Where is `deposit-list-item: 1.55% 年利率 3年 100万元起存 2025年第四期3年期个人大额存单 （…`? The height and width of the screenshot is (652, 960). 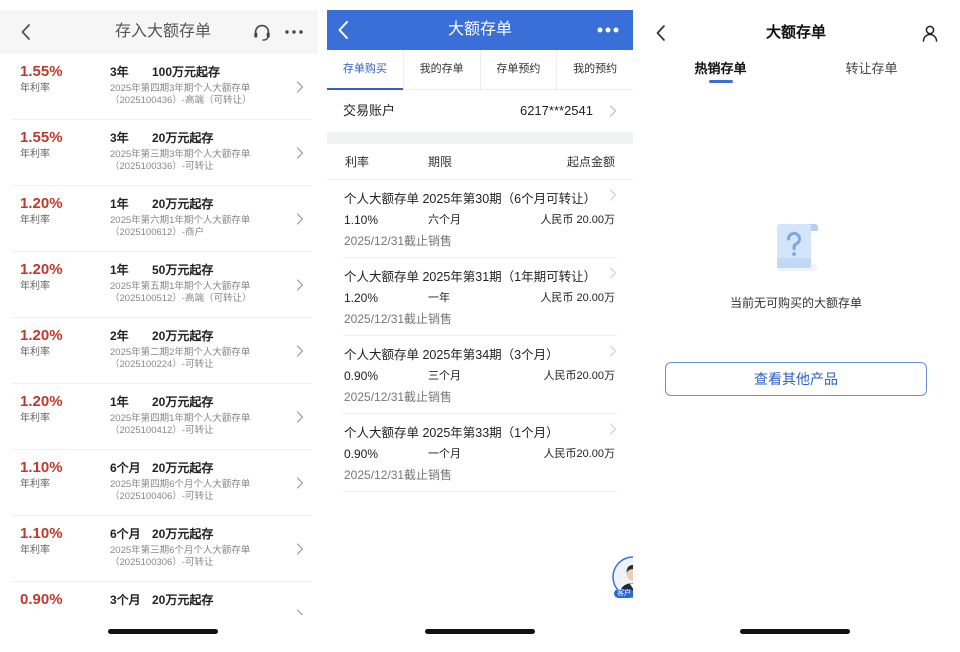 deposit-list-item: 1.55% 年利率 3年 100万元起存 2025年第四期3年期个人大额存单 （… is located at coordinates (159, 87).